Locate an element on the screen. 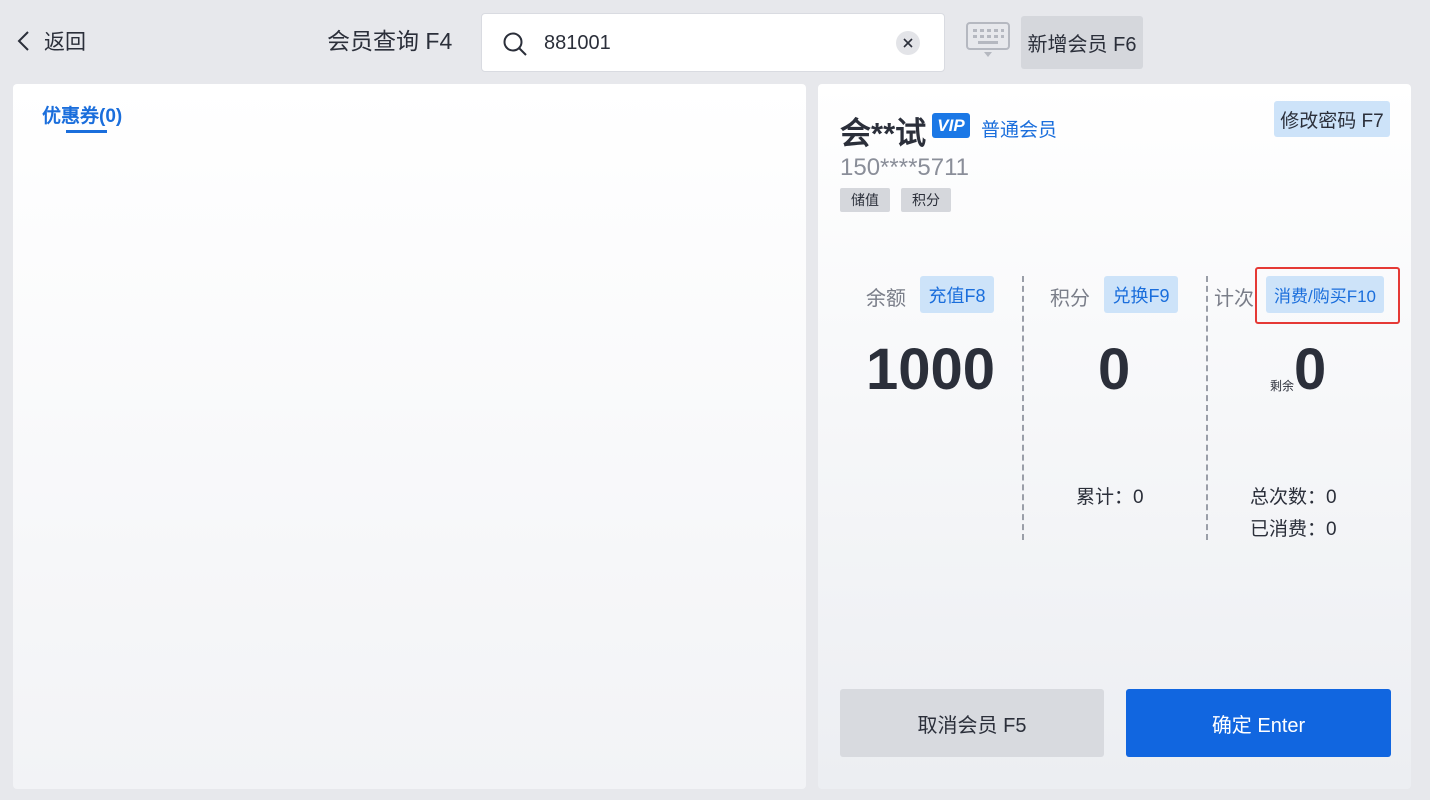 The image size is (1430, 800). tag-points: 积分 is located at coordinates (926, 200).